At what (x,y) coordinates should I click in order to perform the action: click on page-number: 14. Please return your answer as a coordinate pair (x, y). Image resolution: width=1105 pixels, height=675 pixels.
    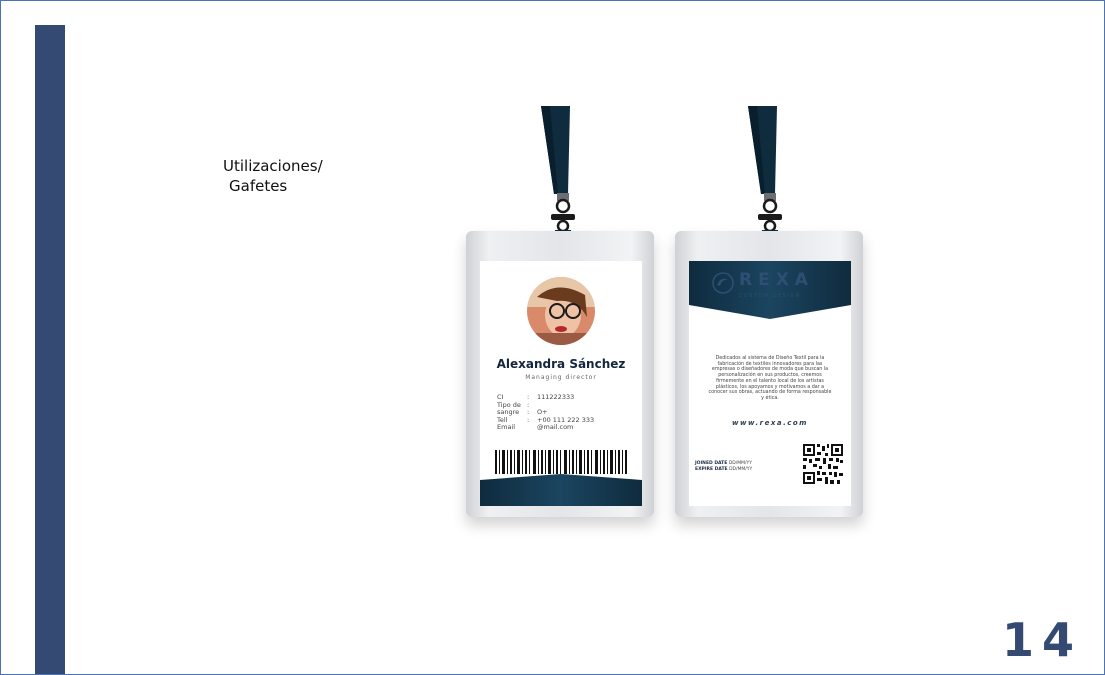
    Looking at the image, I should click on (1041, 640).